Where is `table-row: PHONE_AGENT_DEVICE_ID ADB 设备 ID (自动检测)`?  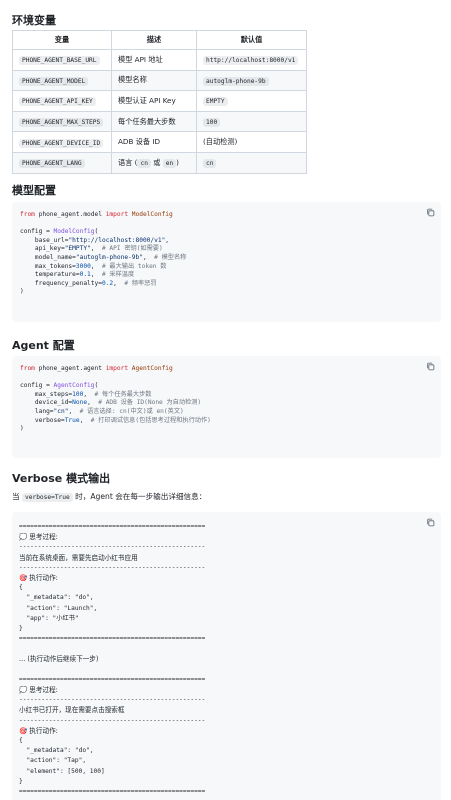
table-row: PHONE_AGENT_DEVICE_ID ADB 设备 ID (自动检测) is located at coordinates (159, 142).